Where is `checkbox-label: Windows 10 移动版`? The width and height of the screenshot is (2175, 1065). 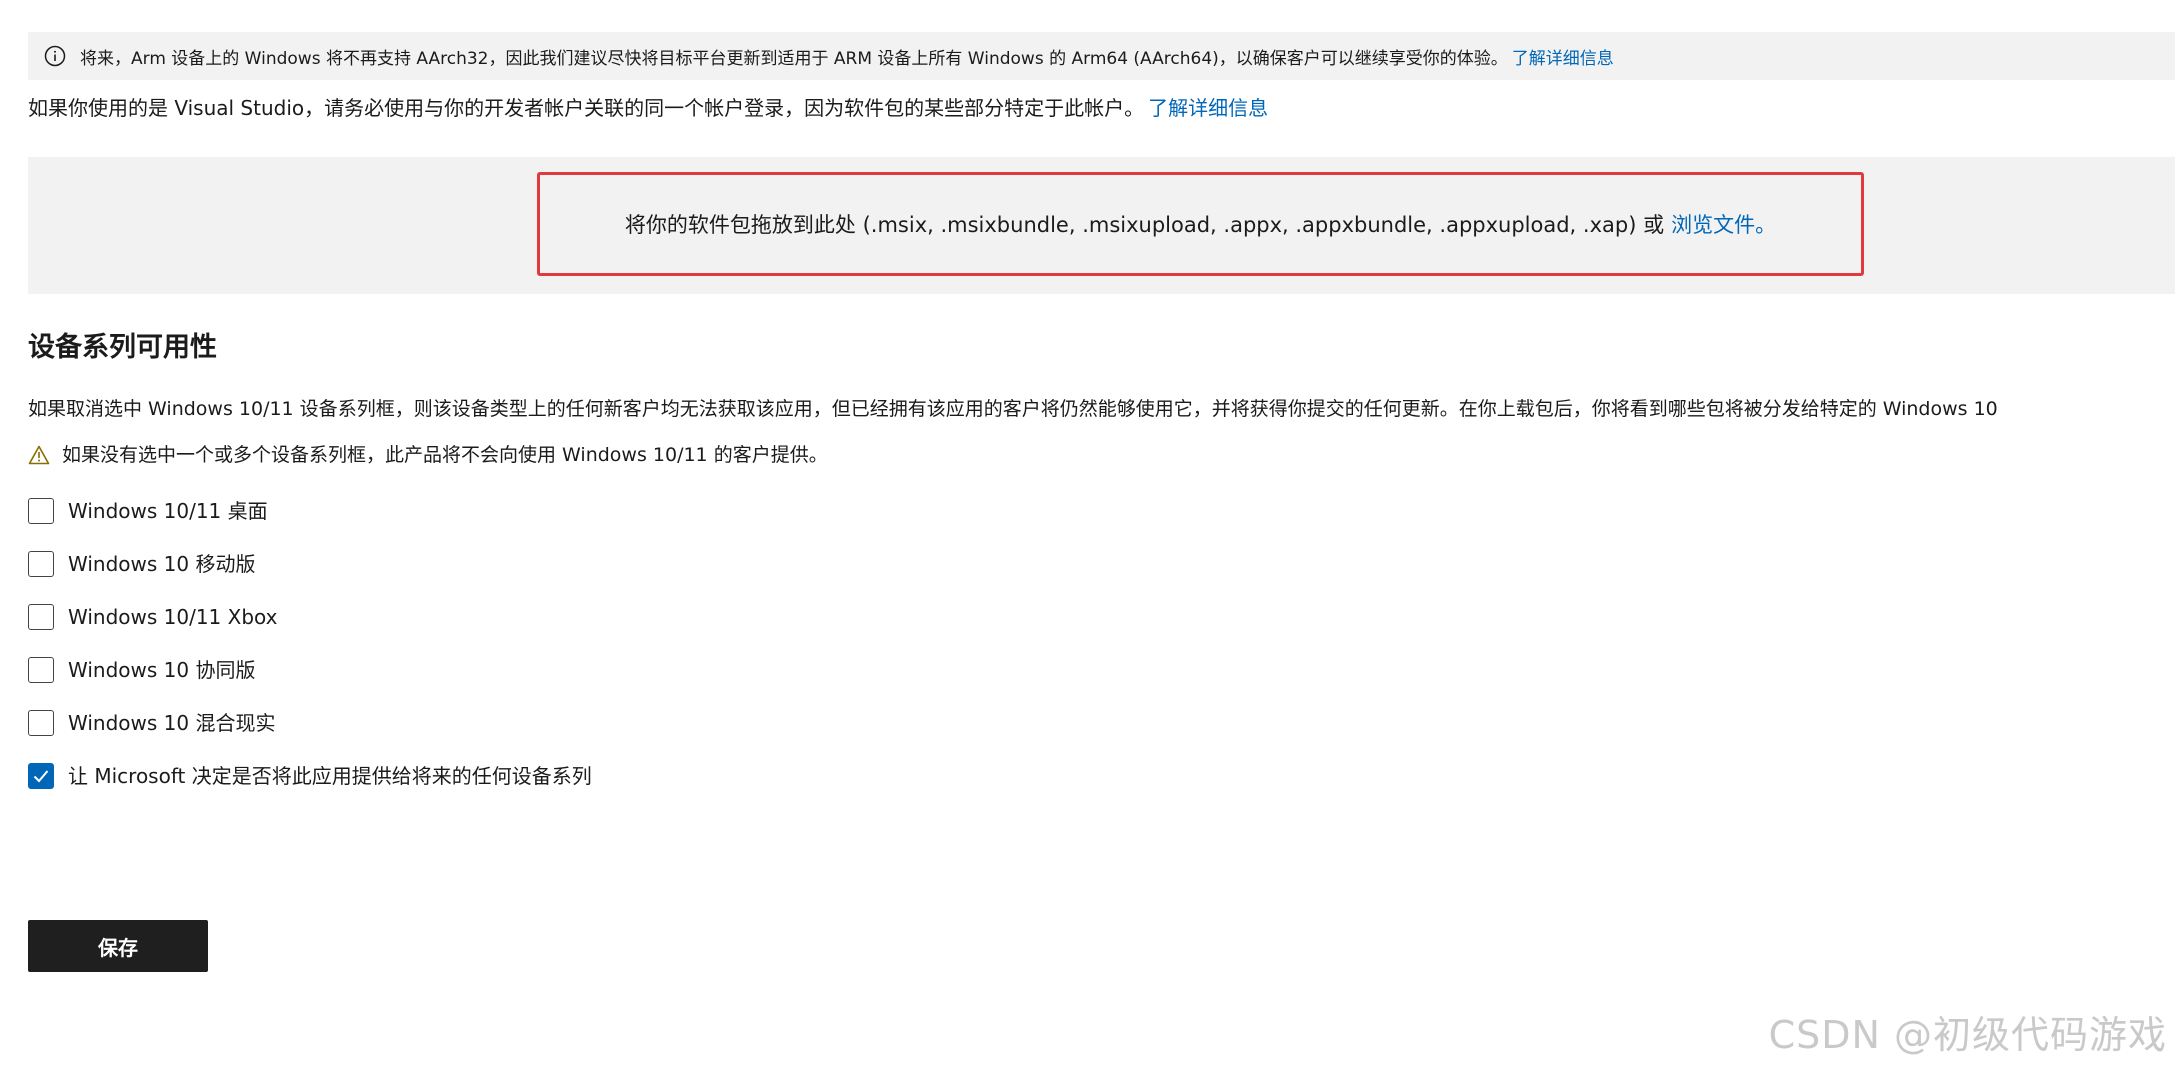 checkbox-label: Windows 10 移动版 is located at coordinates (162, 563).